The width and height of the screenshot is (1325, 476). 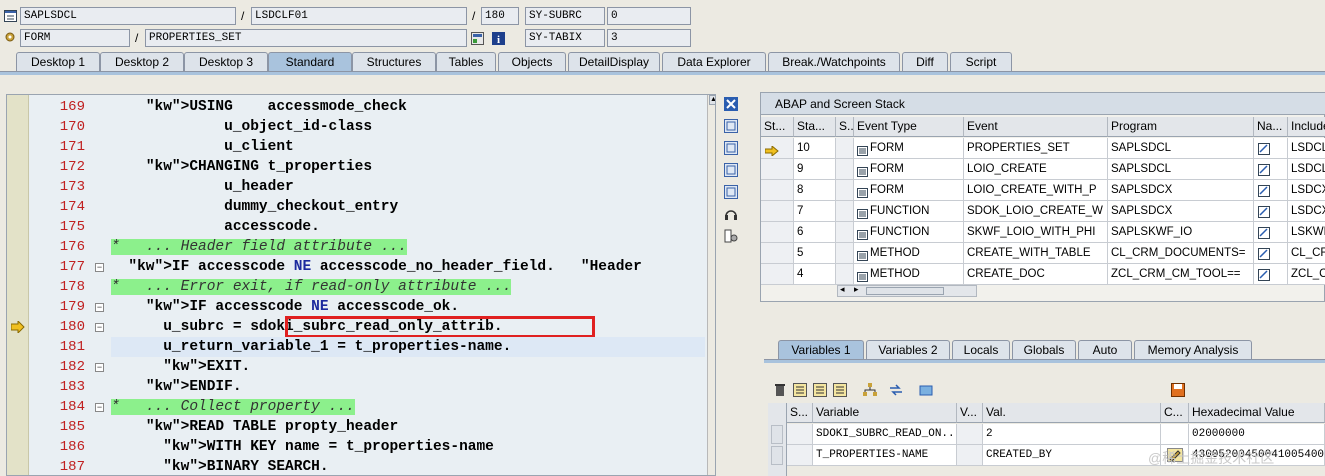 I want to click on stack-cell: SDOK_LOIO_CREATE_W, so click(x=1036, y=211).